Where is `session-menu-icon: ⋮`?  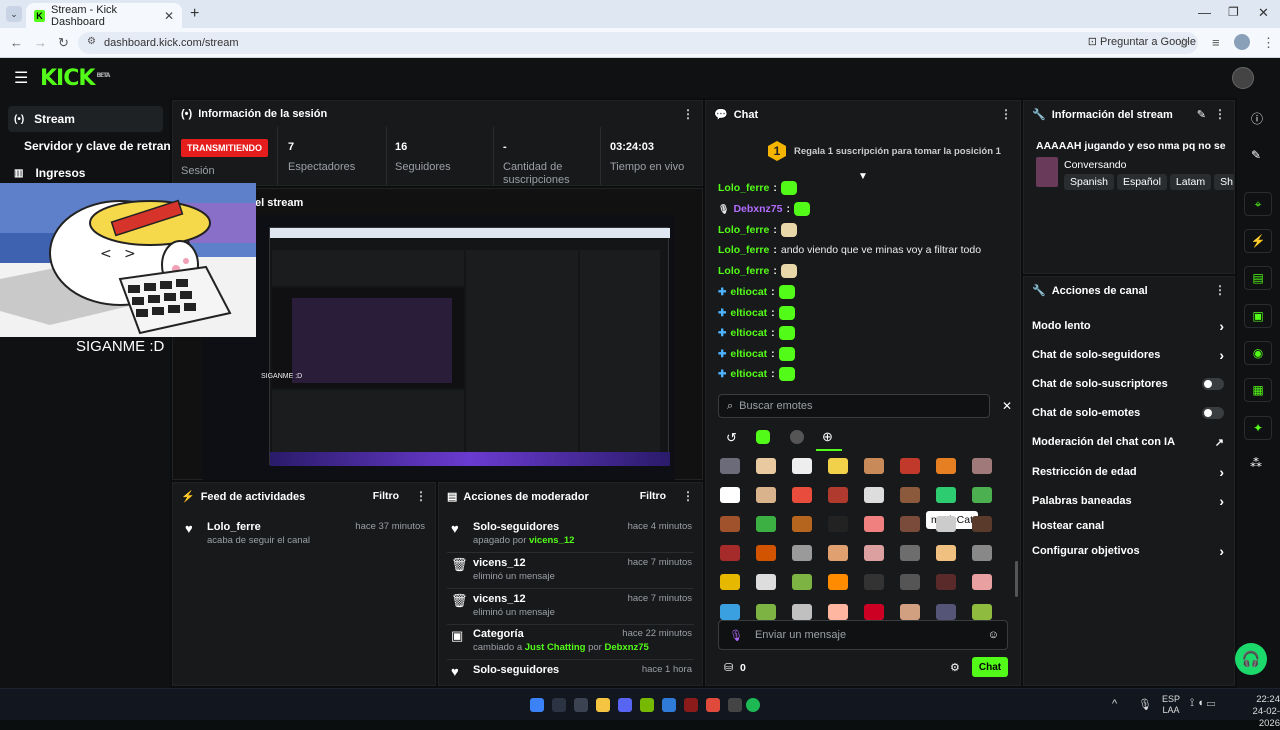 session-menu-icon: ⋮ is located at coordinates (688, 114).